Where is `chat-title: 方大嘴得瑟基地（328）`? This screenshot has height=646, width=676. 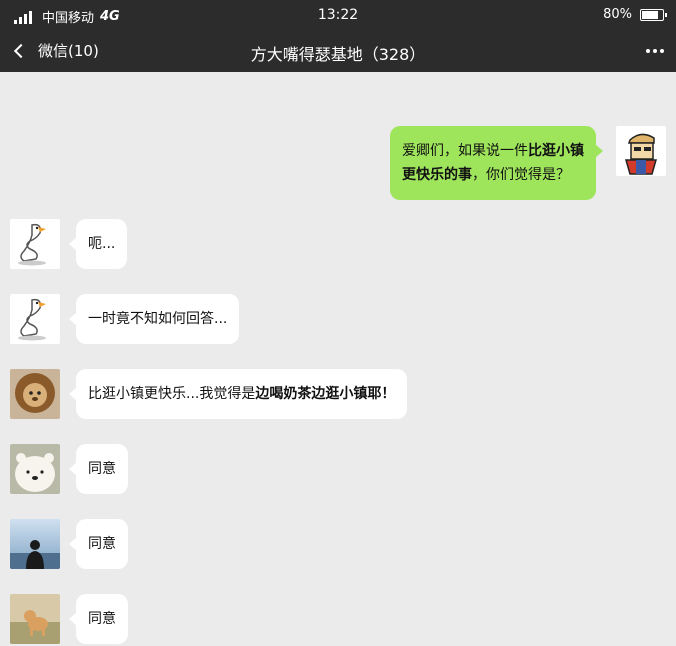 chat-title: 方大嘴得瑟基地（328） is located at coordinates (338, 54).